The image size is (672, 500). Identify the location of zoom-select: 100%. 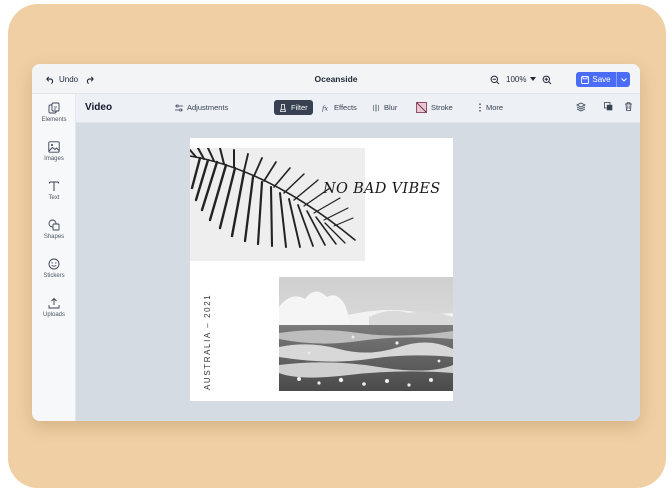
(521, 79).